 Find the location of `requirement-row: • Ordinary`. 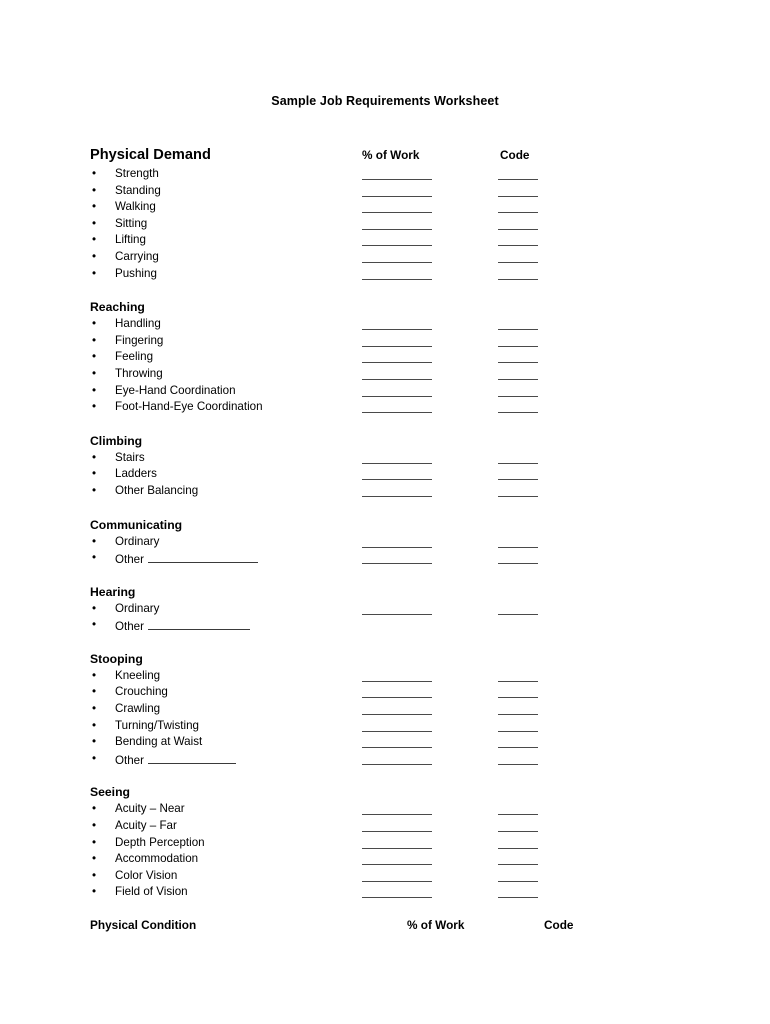

requirement-row: • Ordinary is located at coordinates (400, 609).